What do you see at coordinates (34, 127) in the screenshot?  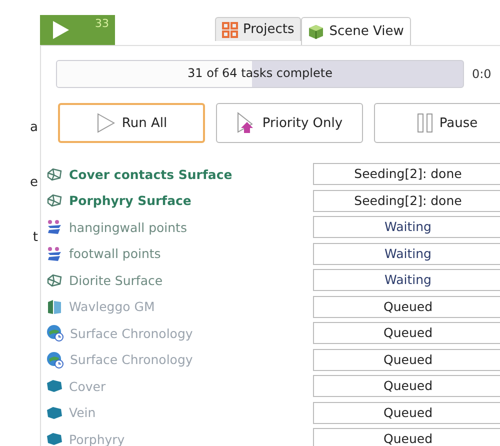 I see `background-text: a` at bounding box center [34, 127].